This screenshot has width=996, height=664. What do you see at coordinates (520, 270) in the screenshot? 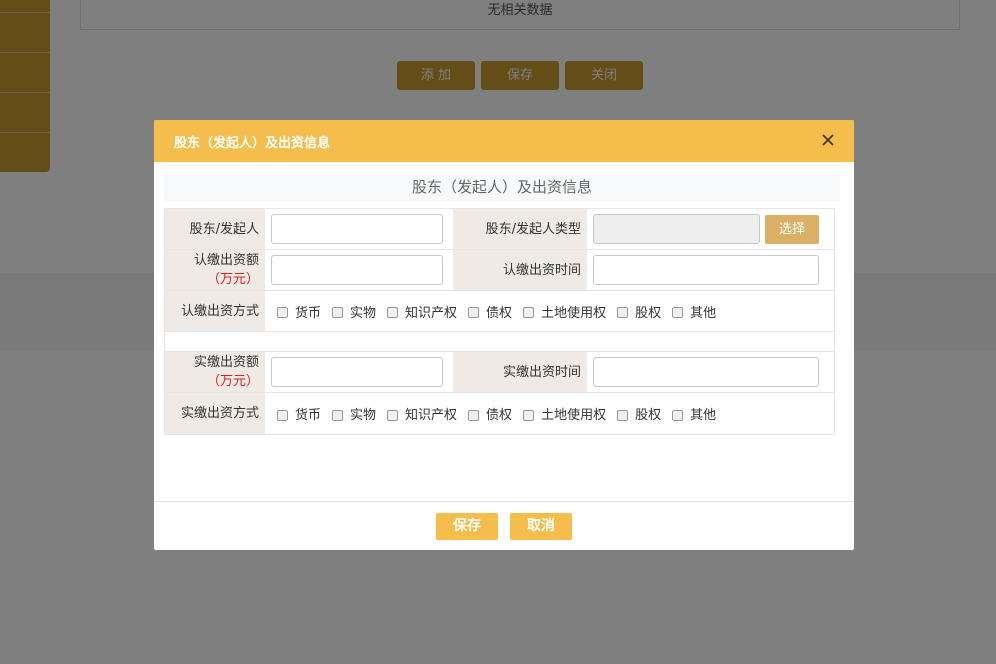
I see `subscribed-time-label: 认缴出资时间` at bounding box center [520, 270].